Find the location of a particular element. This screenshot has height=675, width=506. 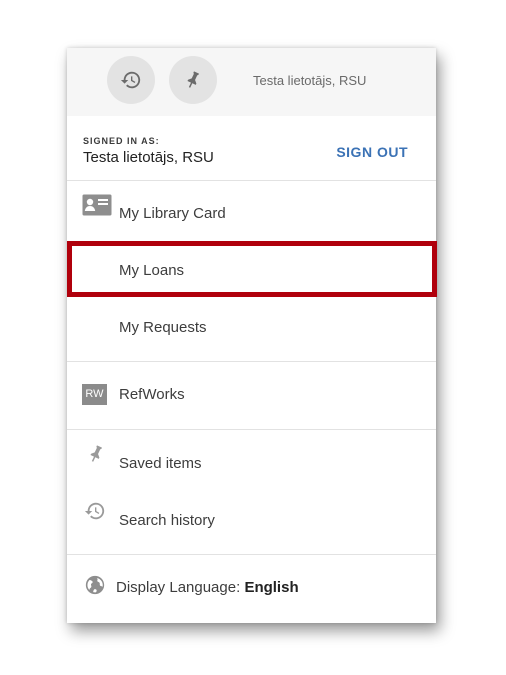

header-username: Testa lietotājs, RSU is located at coordinates (310, 80).